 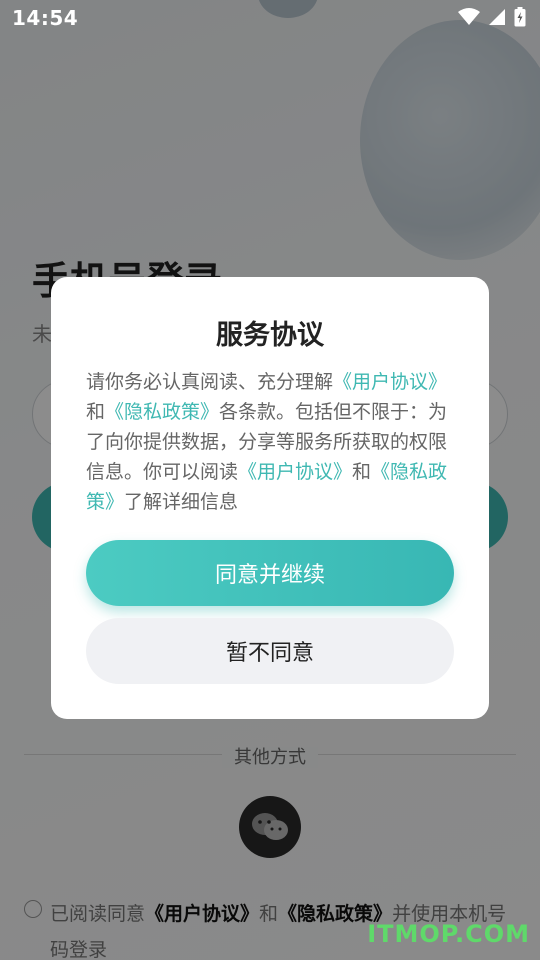 I want to click on wifi-icon, so click(x=469, y=16).